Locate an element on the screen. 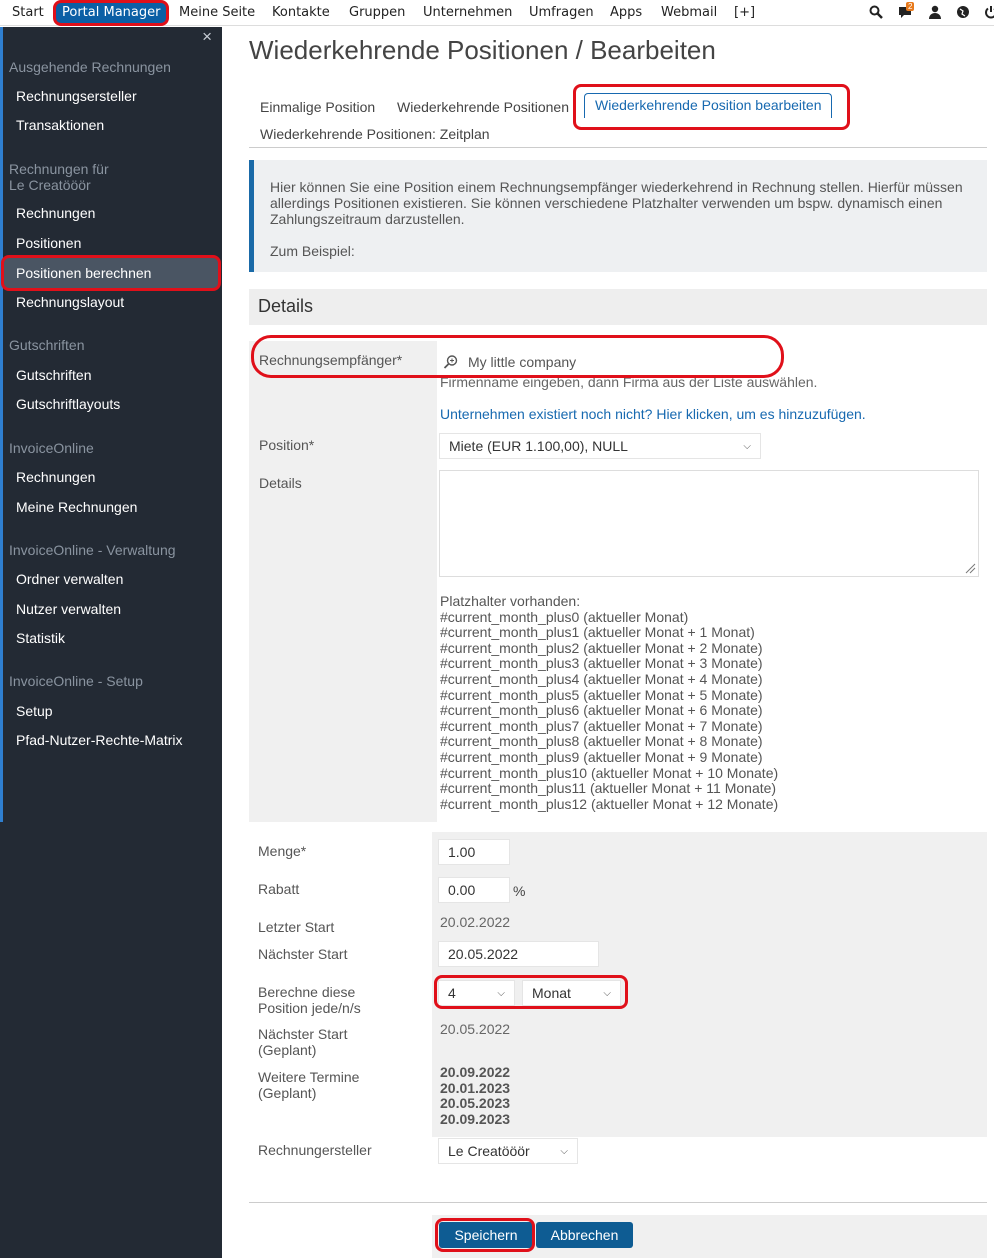 The width and height of the screenshot is (994, 1258). sidebar-item-gutschriften: Gutschriften is located at coordinates (53, 375).